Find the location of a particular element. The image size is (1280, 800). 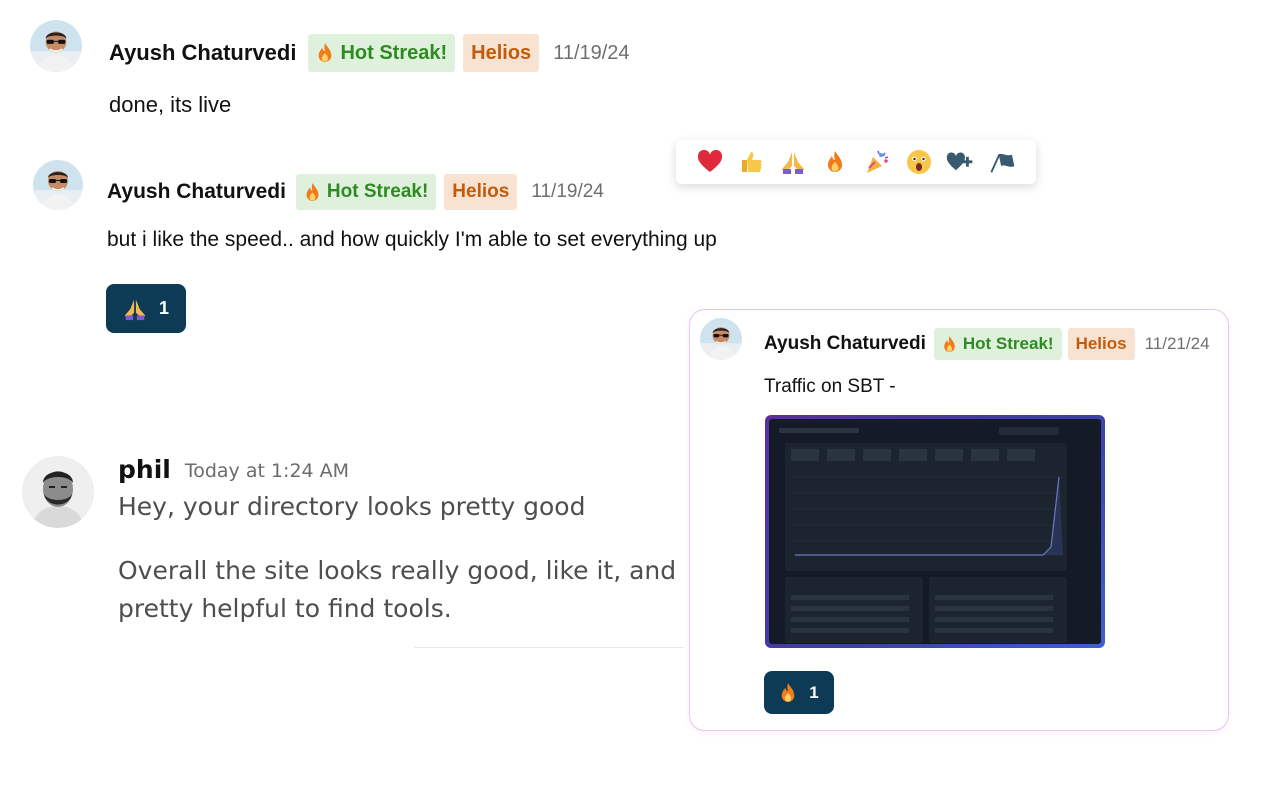

message-text: done, its live is located at coordinates (170, 104).